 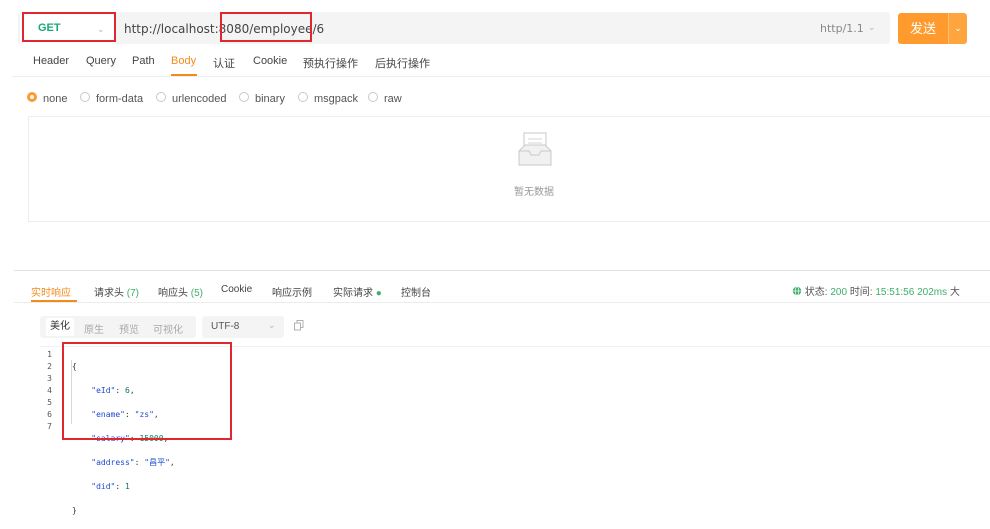 I want to click on radio-msgpack, so click(x=303, y=97).